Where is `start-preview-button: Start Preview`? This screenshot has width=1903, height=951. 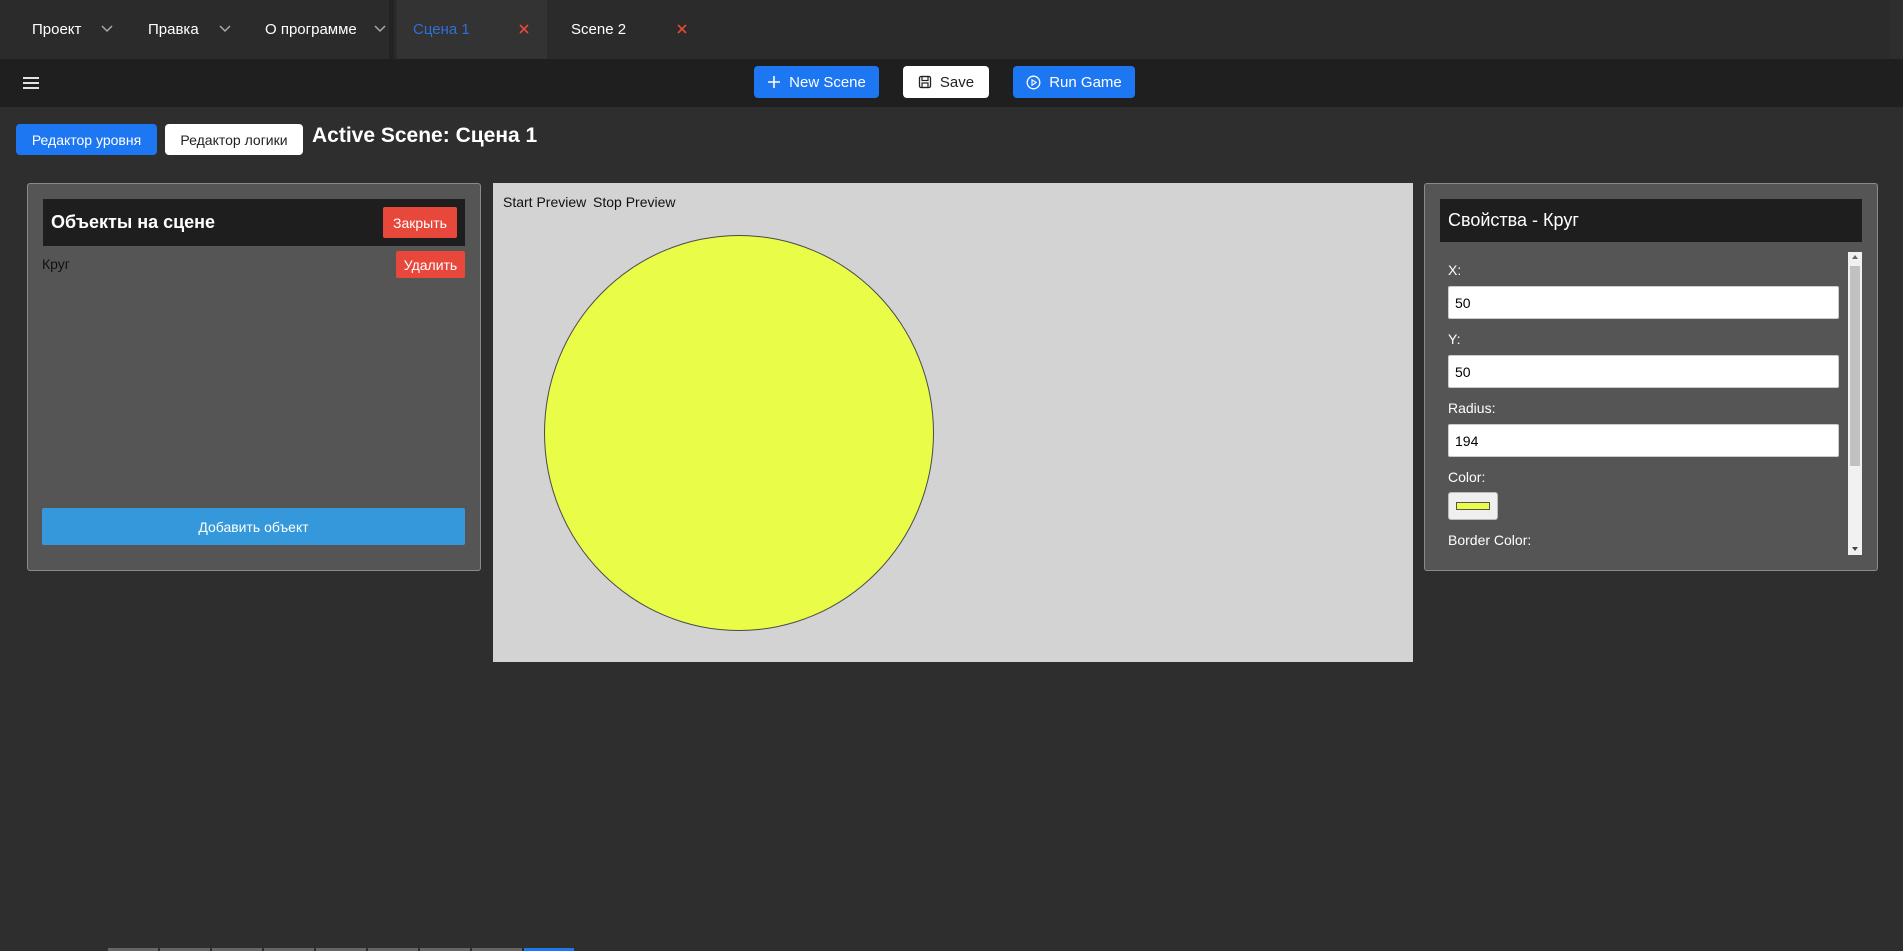 start-preview-button: Start Preview is located at coordinates (544, 202).